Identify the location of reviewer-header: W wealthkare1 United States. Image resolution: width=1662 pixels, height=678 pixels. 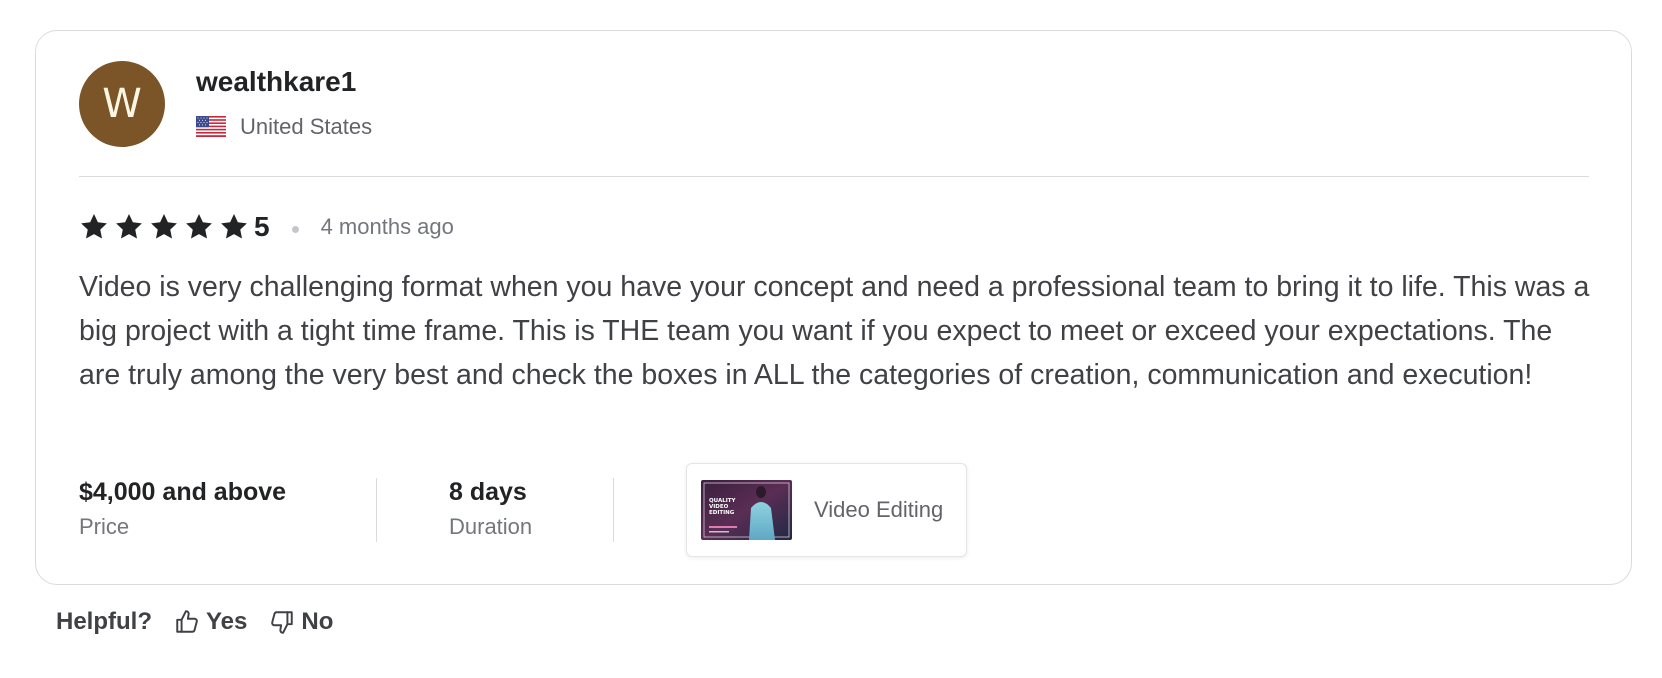
(225, 104).